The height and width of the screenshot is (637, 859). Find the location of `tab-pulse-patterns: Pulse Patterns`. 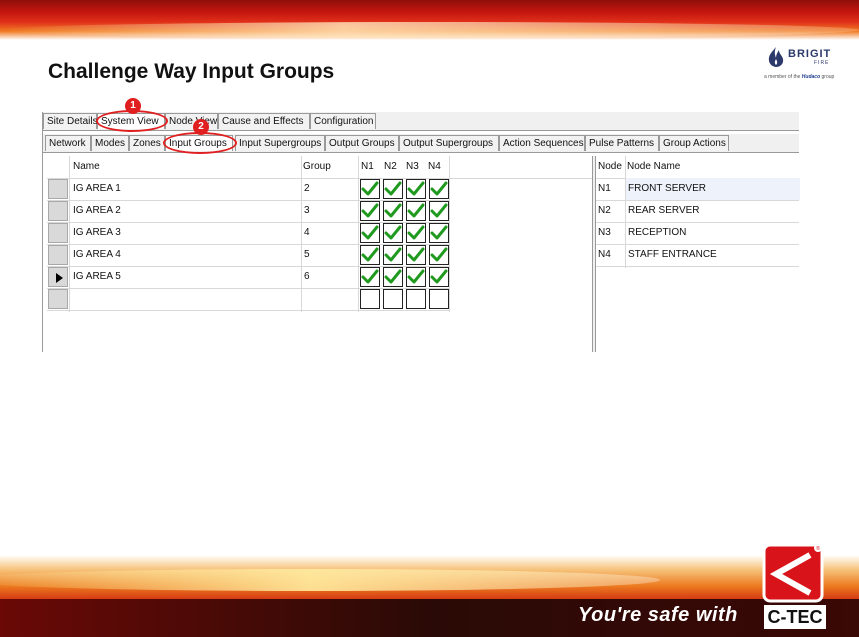

tab-pulse-patterns: Pulse Patterns is located at coordinates (622, 143).